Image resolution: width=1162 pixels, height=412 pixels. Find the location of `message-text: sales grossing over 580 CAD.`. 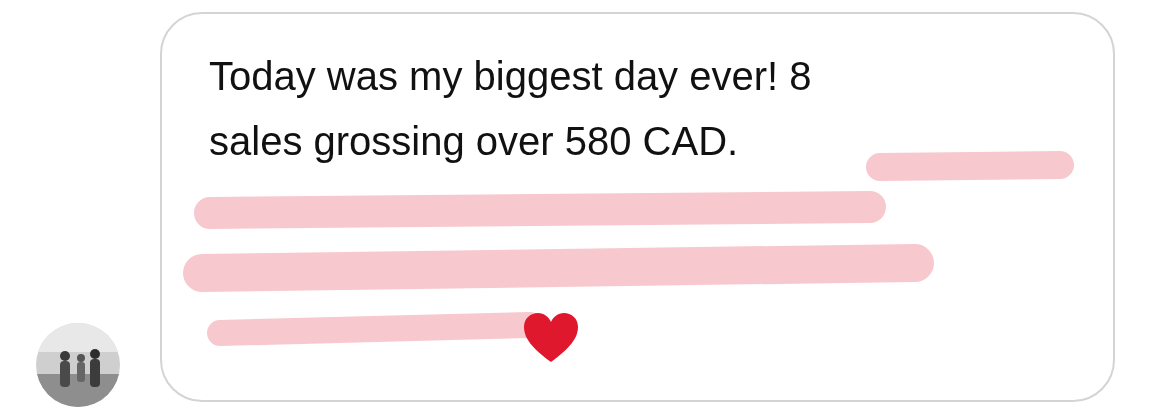

message-text: sales grossing over 580 CAD. is located at coordinates (474, 141).